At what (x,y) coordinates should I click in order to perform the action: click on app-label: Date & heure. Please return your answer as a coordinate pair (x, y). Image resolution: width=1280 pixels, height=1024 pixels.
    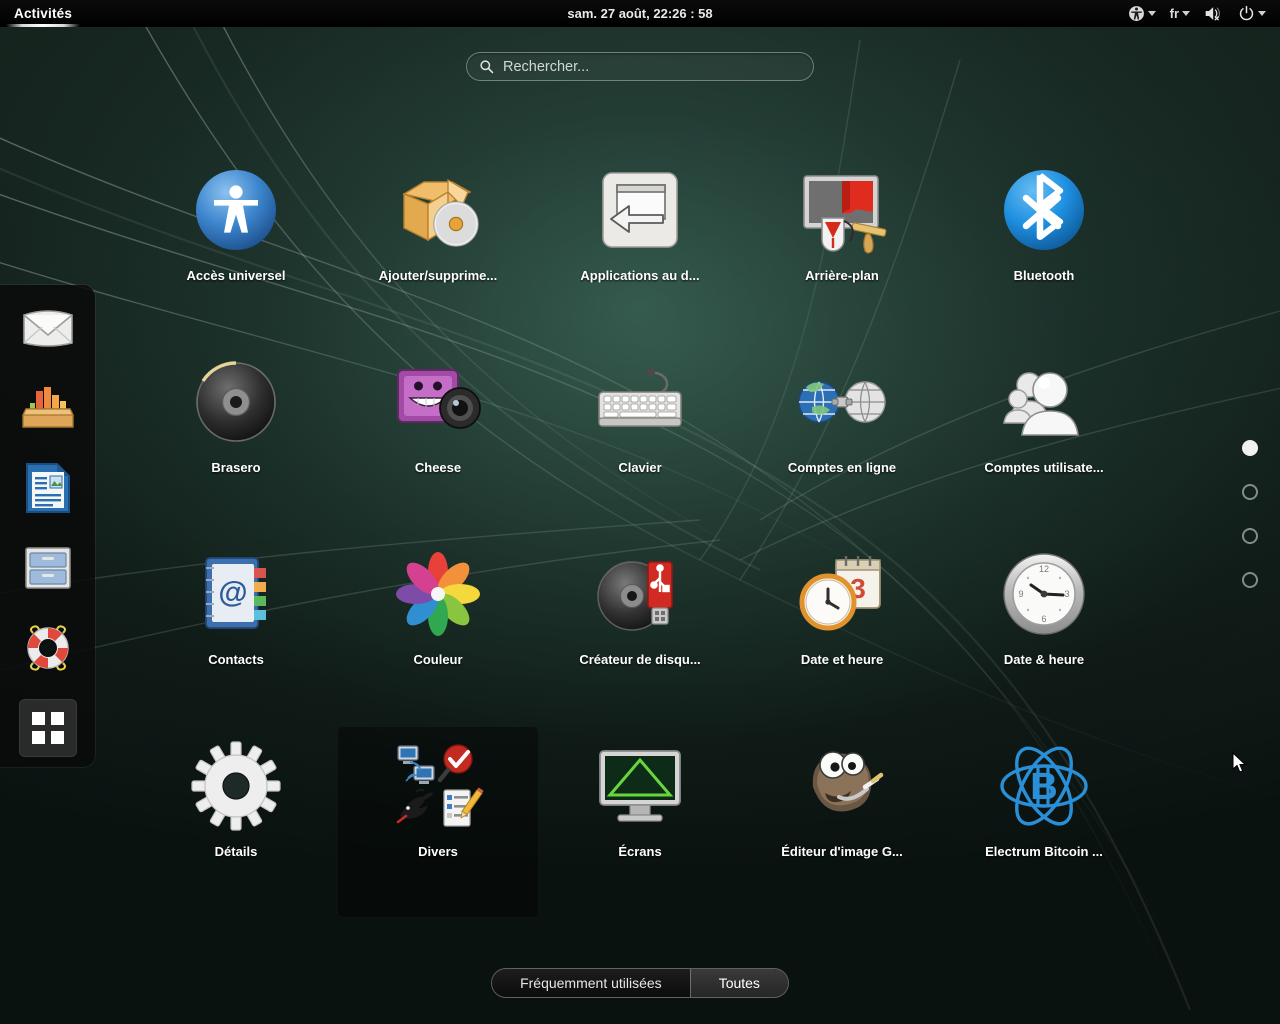
    Looking at the image, I should click on (1044, 659).